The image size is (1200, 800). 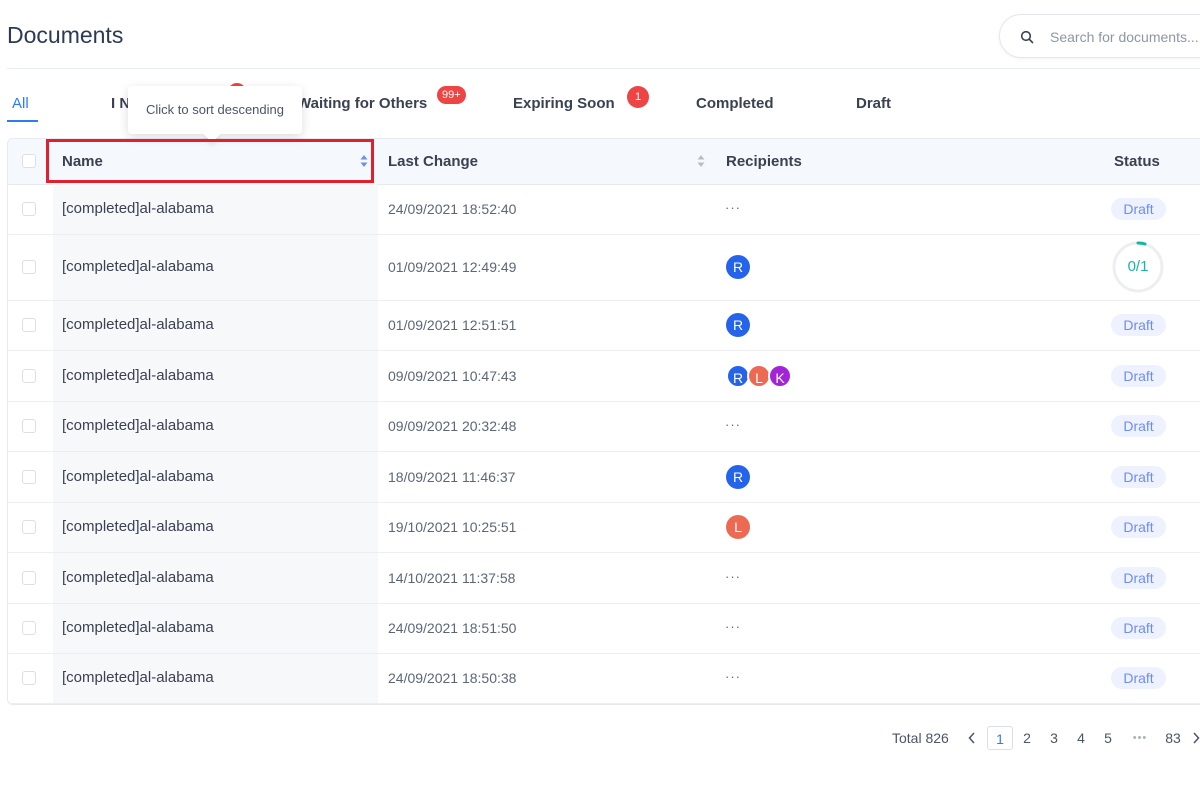 I want to click on tab-completed: Completed, so click(x=735, y=103).